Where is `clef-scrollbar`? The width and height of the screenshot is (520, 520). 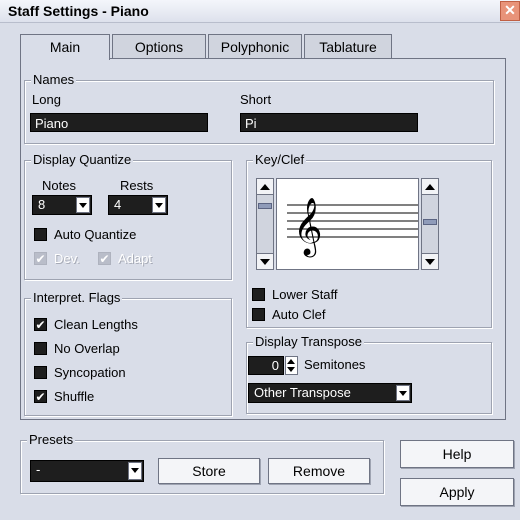 clef-scrollbar is located at coordinates (430, 224).